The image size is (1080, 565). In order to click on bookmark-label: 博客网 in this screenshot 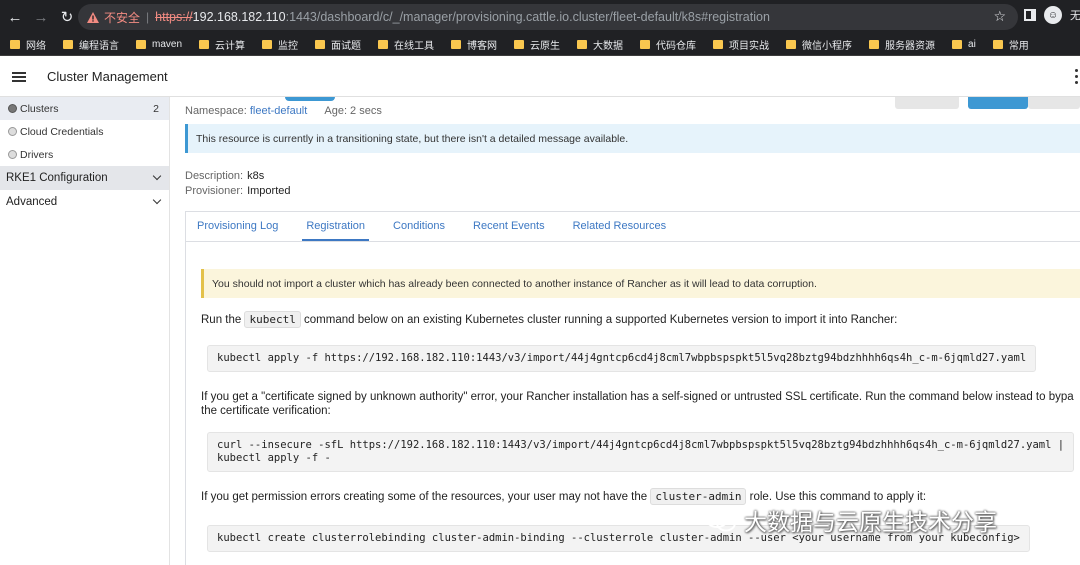, I will do `click(482, 46)`.